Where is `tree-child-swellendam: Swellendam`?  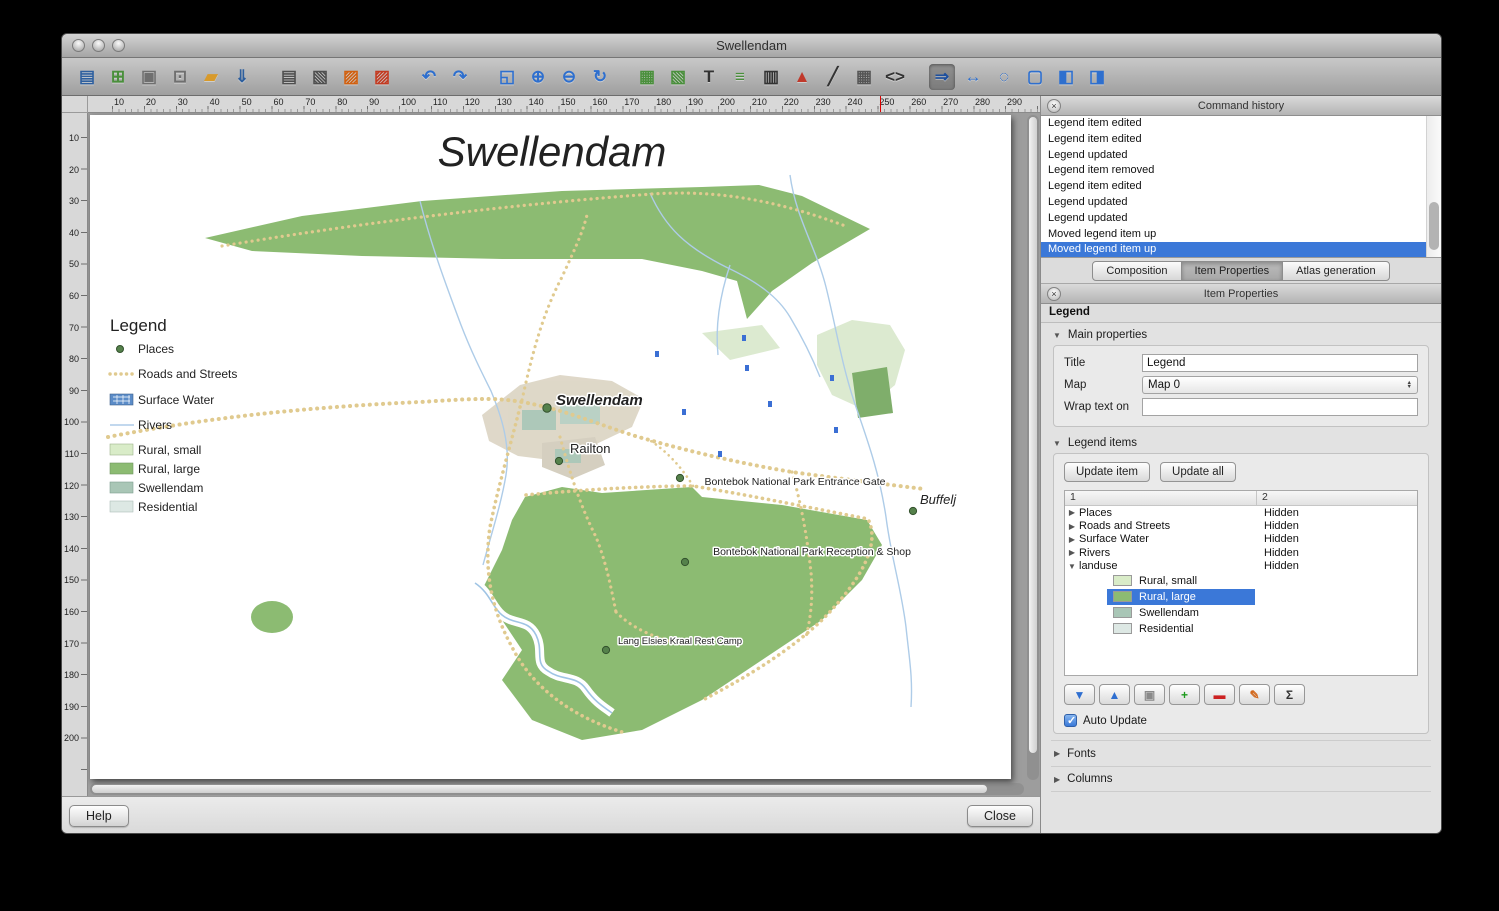
tree-child-swellendam: Swellendam is located at coordinates (1241, 613).